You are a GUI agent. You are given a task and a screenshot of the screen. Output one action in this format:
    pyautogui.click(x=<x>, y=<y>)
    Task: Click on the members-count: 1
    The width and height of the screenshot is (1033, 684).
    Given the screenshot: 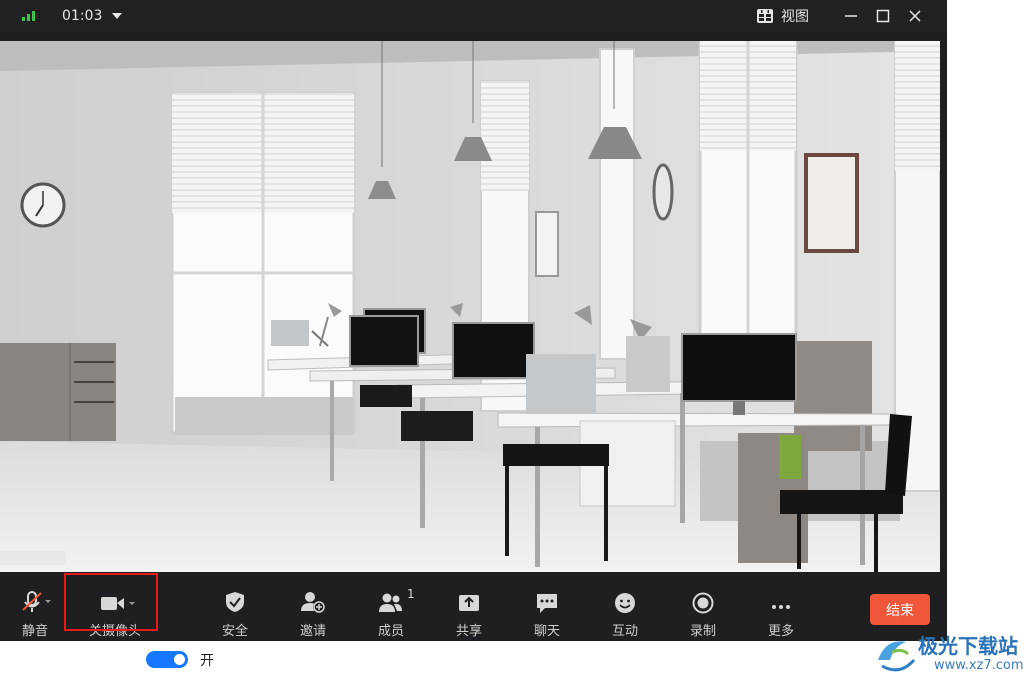 What is the action you would take?
    pyautogui.click(x=411, y=594)
    